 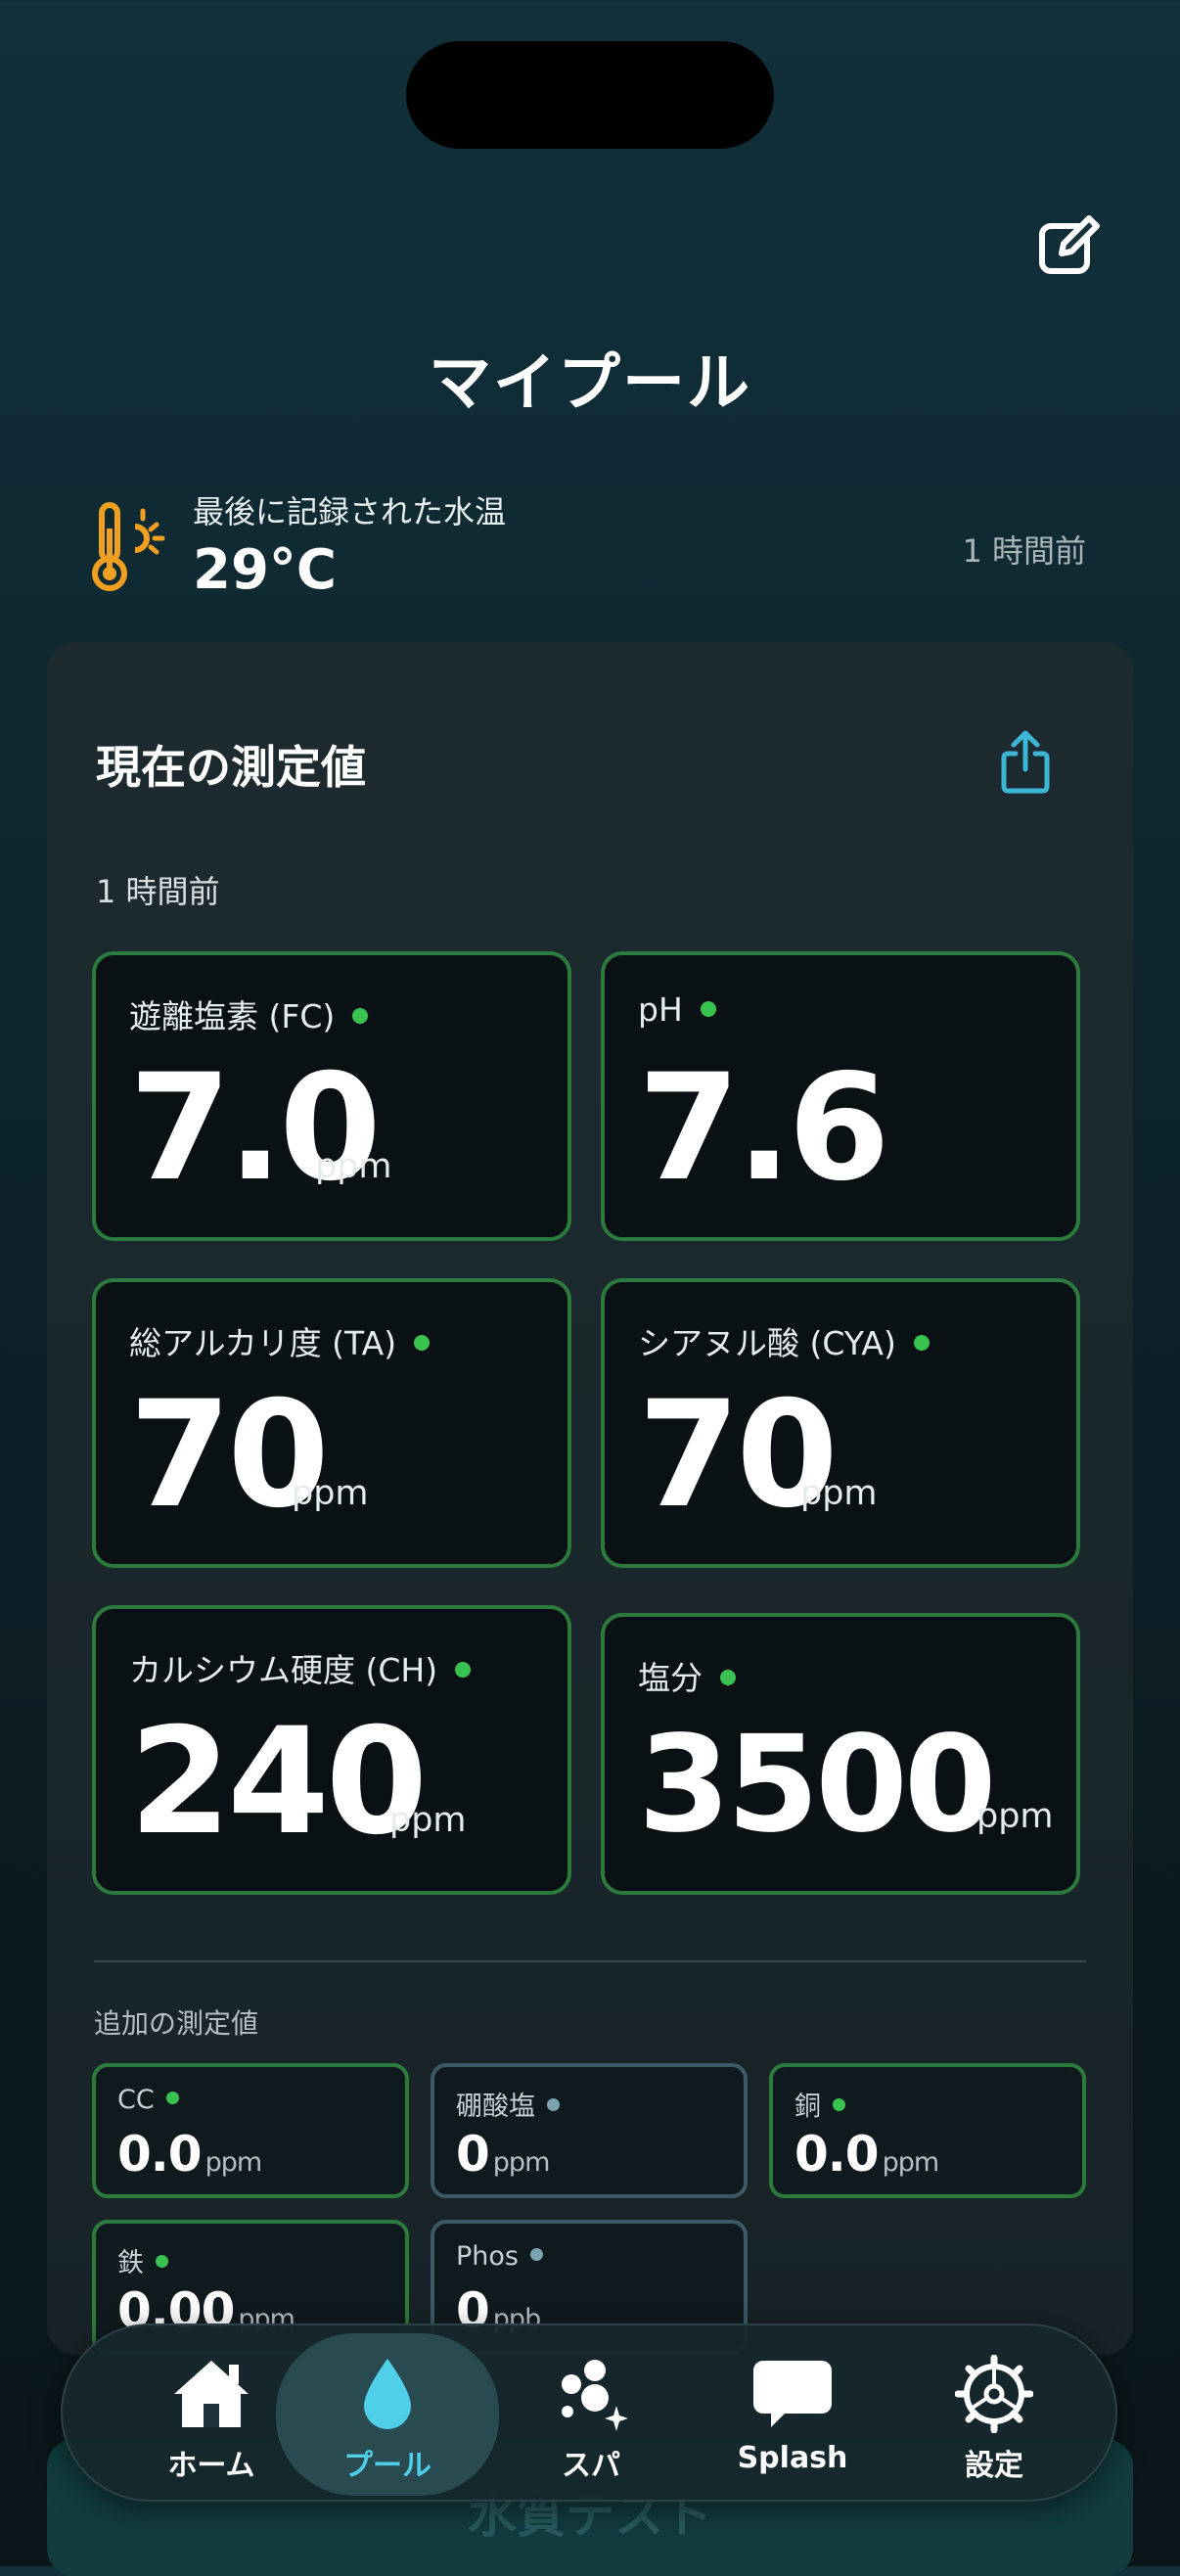 I want to click on current-readings-time: 1 時間前, so click(x=158, y=891).